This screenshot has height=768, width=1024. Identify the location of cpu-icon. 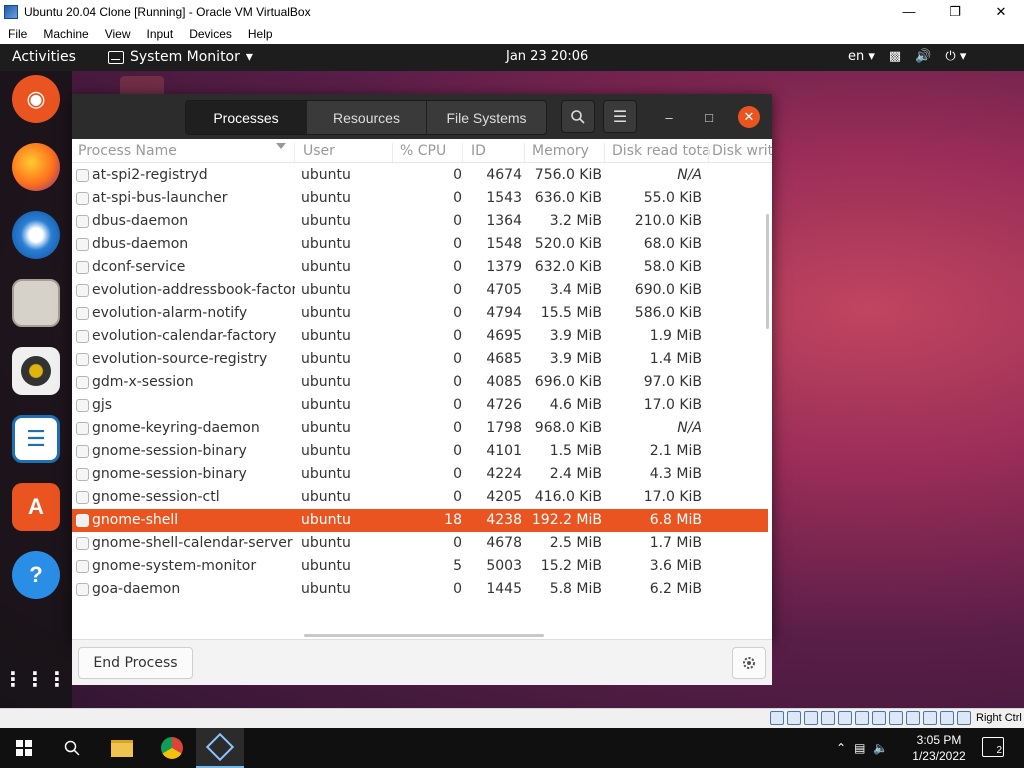
(913, 718).